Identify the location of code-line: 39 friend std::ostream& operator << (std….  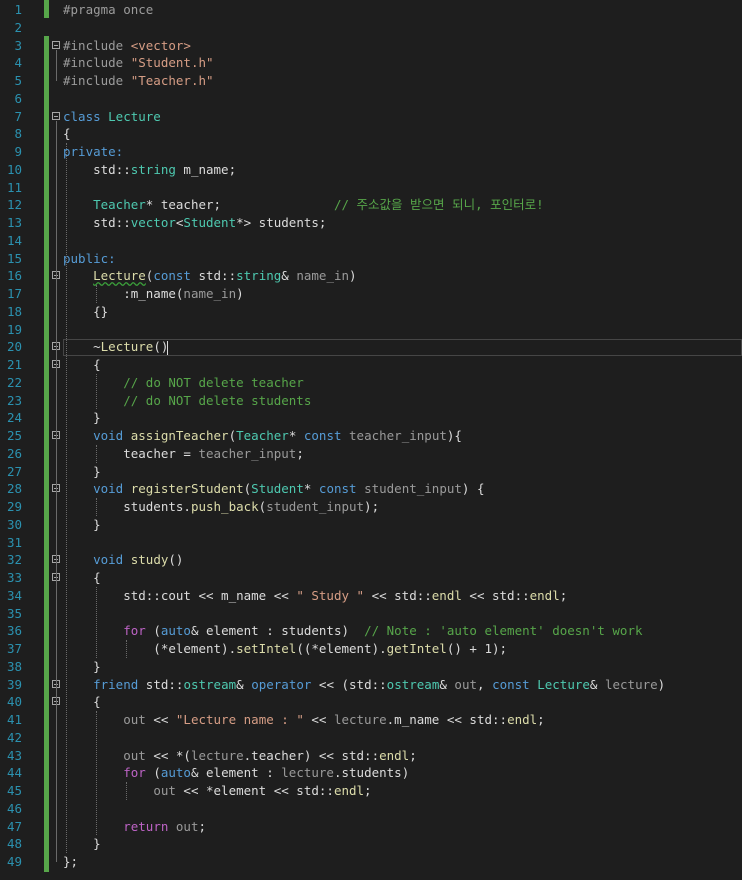
(371, 685).